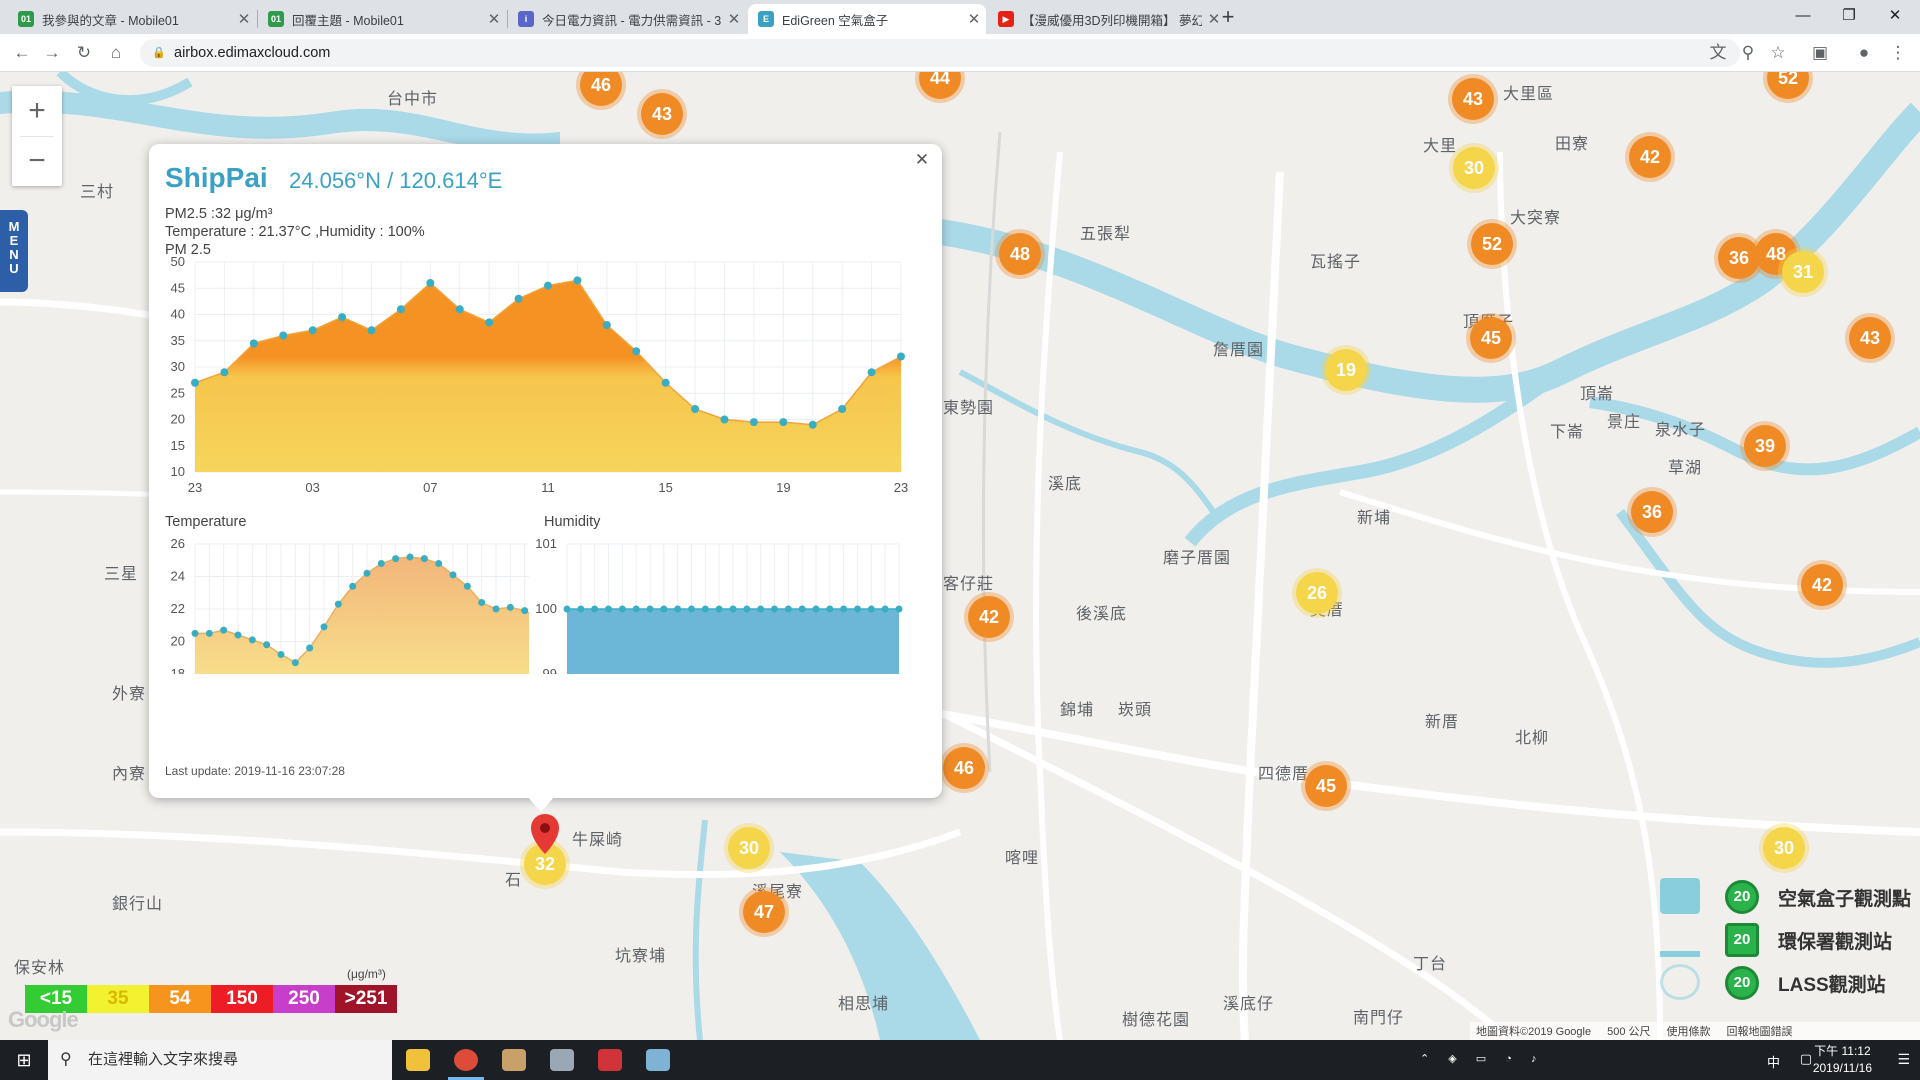  Describe the element at coordinates (163, 1059) in the screenshot. I see `taskbar-search-placeholder: 在這裡輸入文字來搜尋` at that location.